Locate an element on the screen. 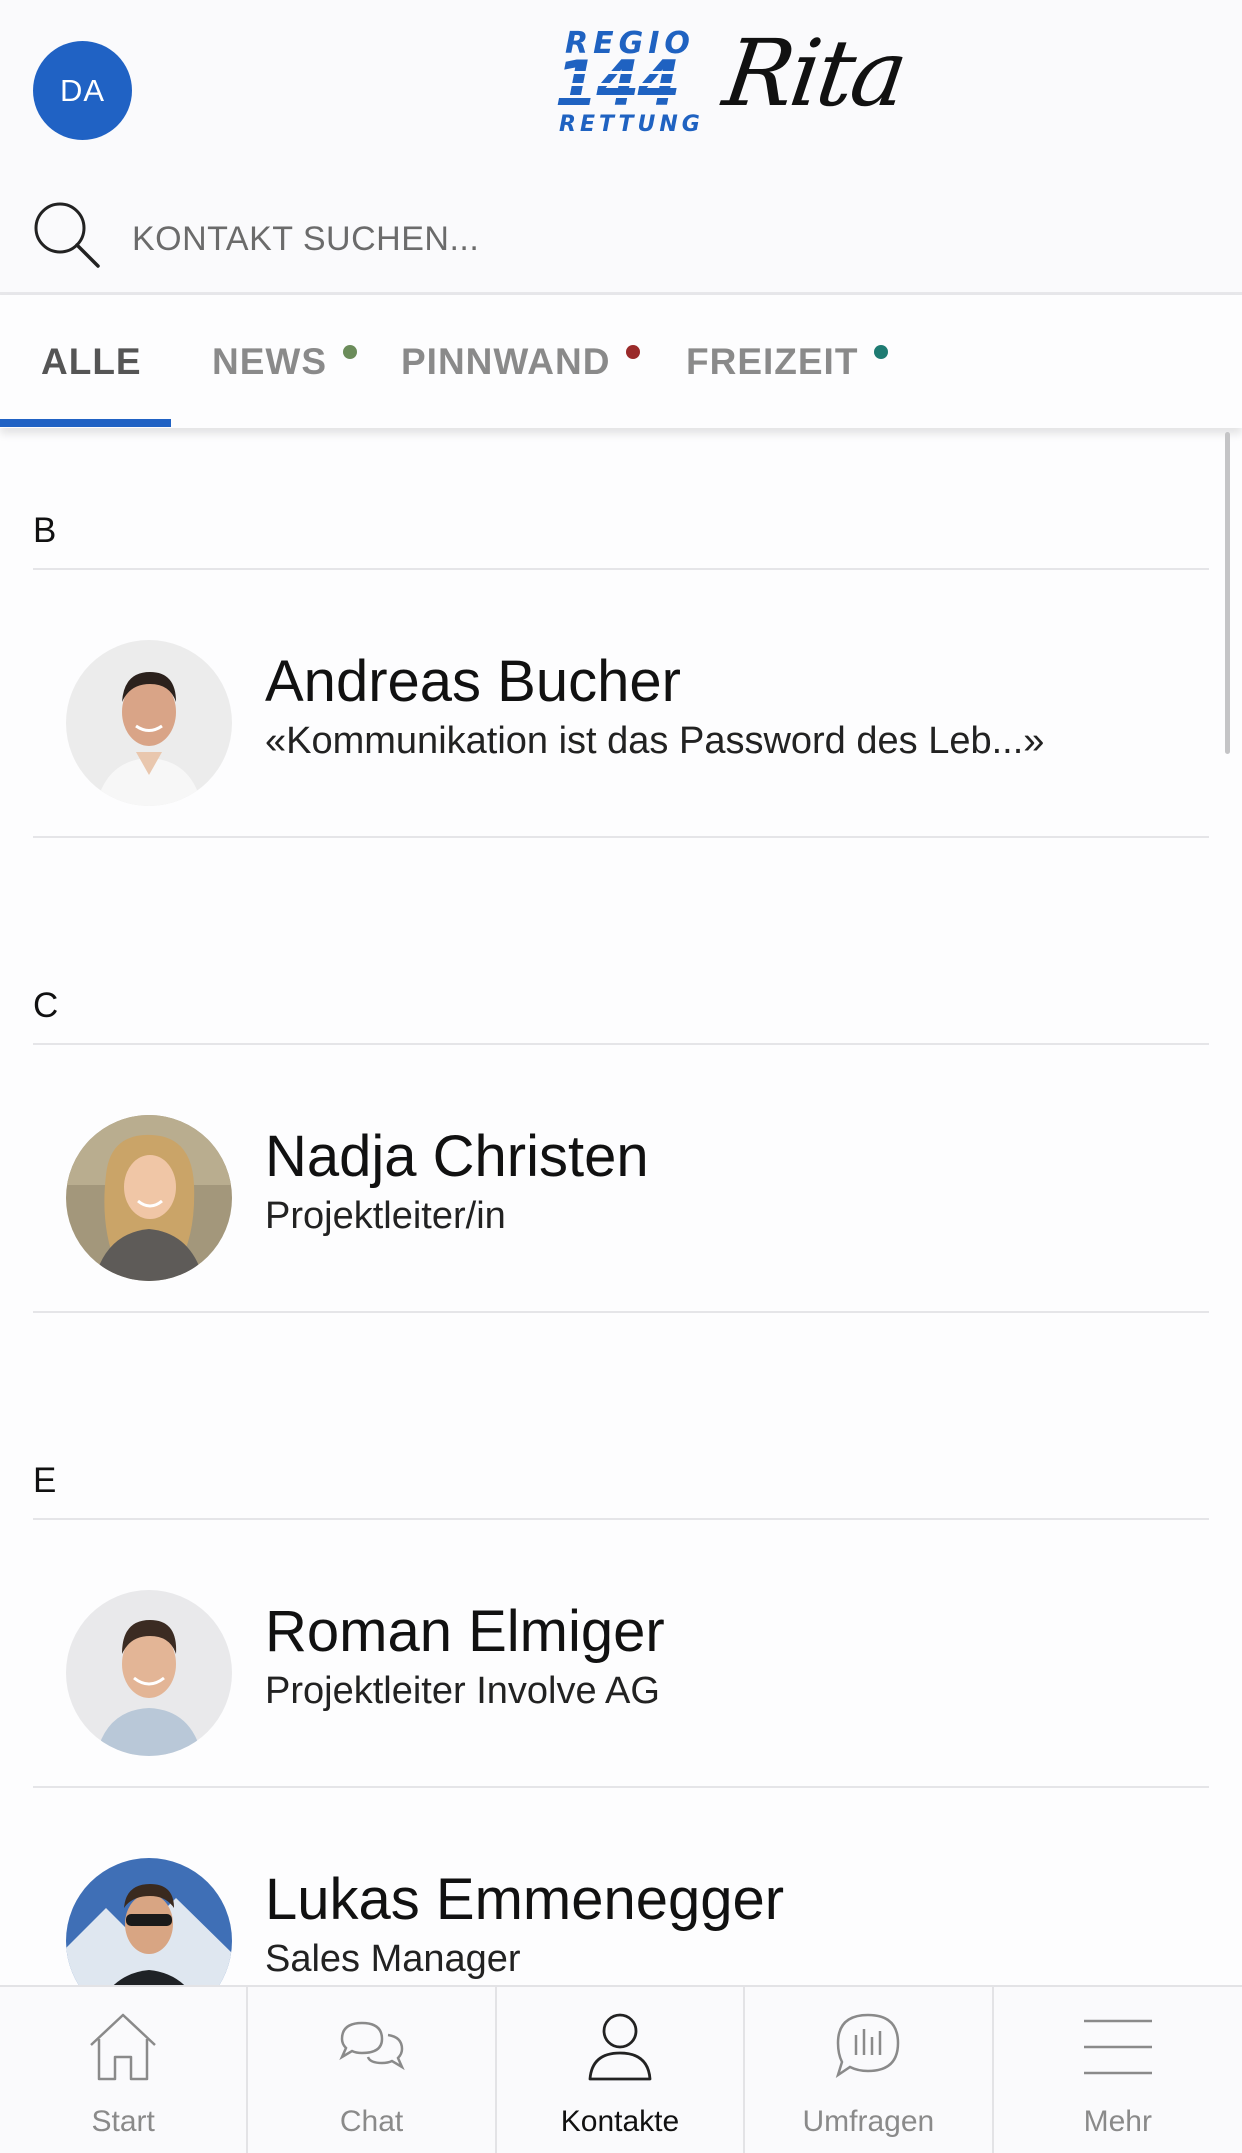 The height and width of the screenshot is (2153, 1242). nav-start: Start is located at coordinates (124, 2070).